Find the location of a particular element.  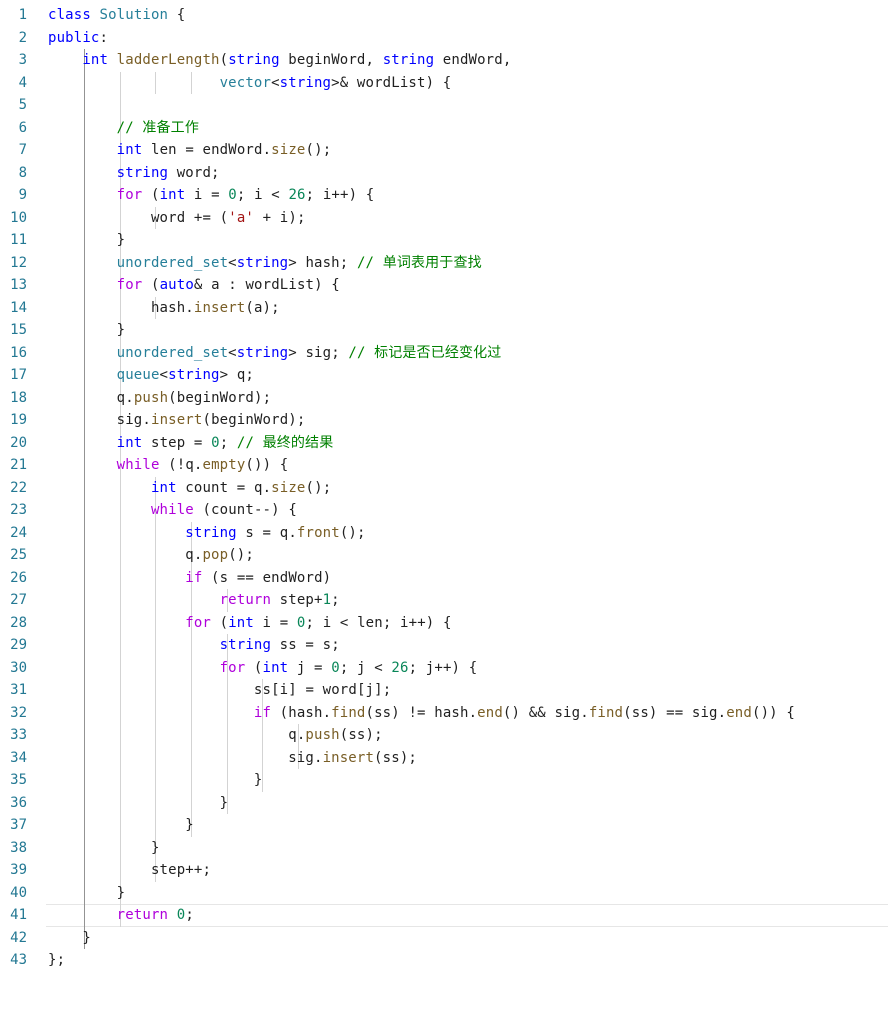

line-number: 4 is located at coordinates (22, 82).